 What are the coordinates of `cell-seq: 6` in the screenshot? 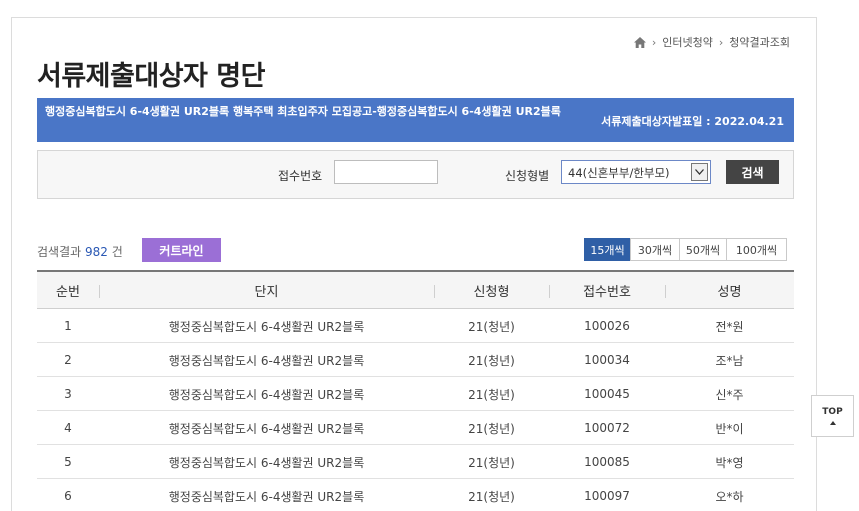 It's located at (68, 496).